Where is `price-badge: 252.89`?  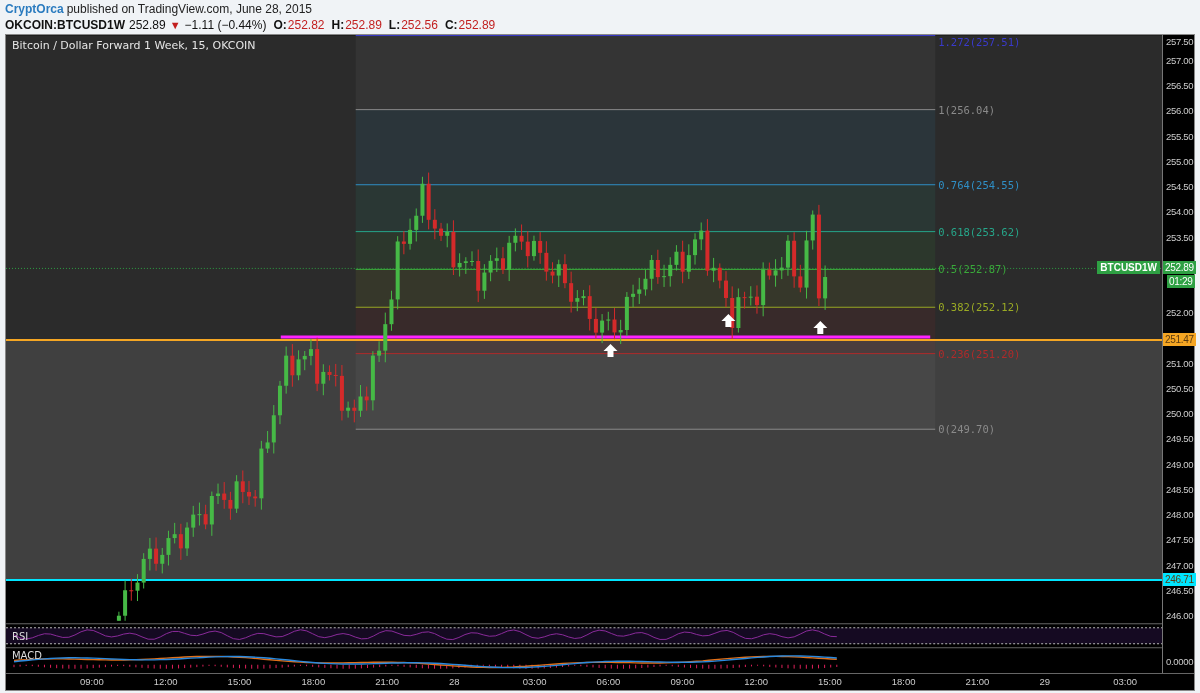 price-badge: 252.89 is located at coordinates (1179, 268).